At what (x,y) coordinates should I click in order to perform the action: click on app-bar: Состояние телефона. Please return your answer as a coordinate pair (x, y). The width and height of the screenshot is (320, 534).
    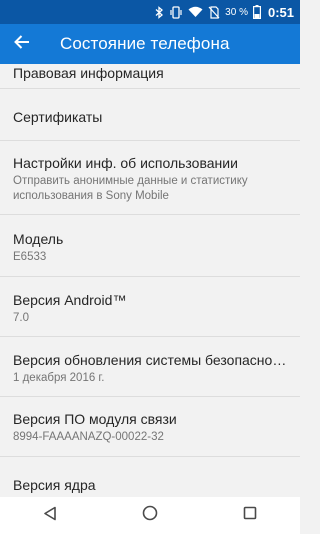
    Looking at the image, I should click on (150, 44).